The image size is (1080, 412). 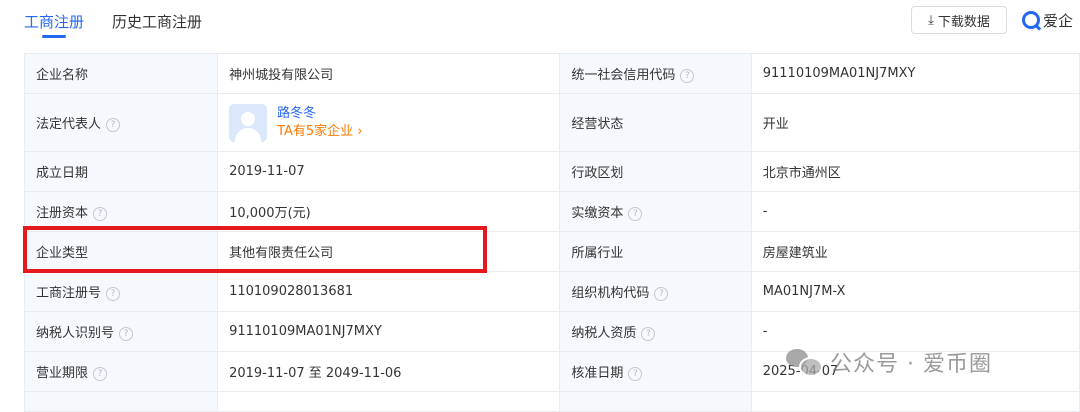 I want to click on rep-companies-link: TA有5家企业 ›, so click(x=319, y=132).